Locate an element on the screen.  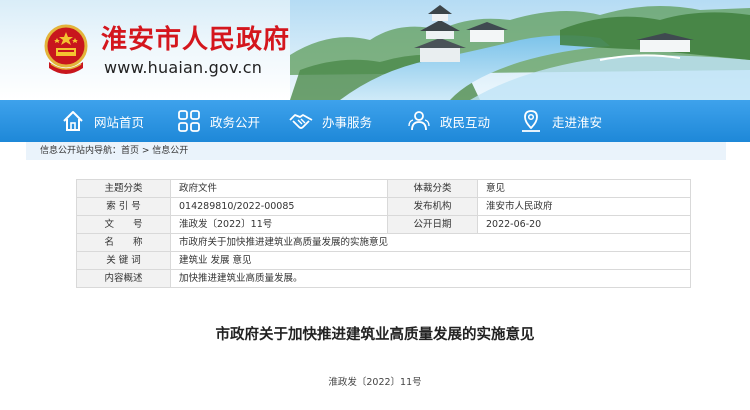
people-icon is located at coordinates (419, 121).